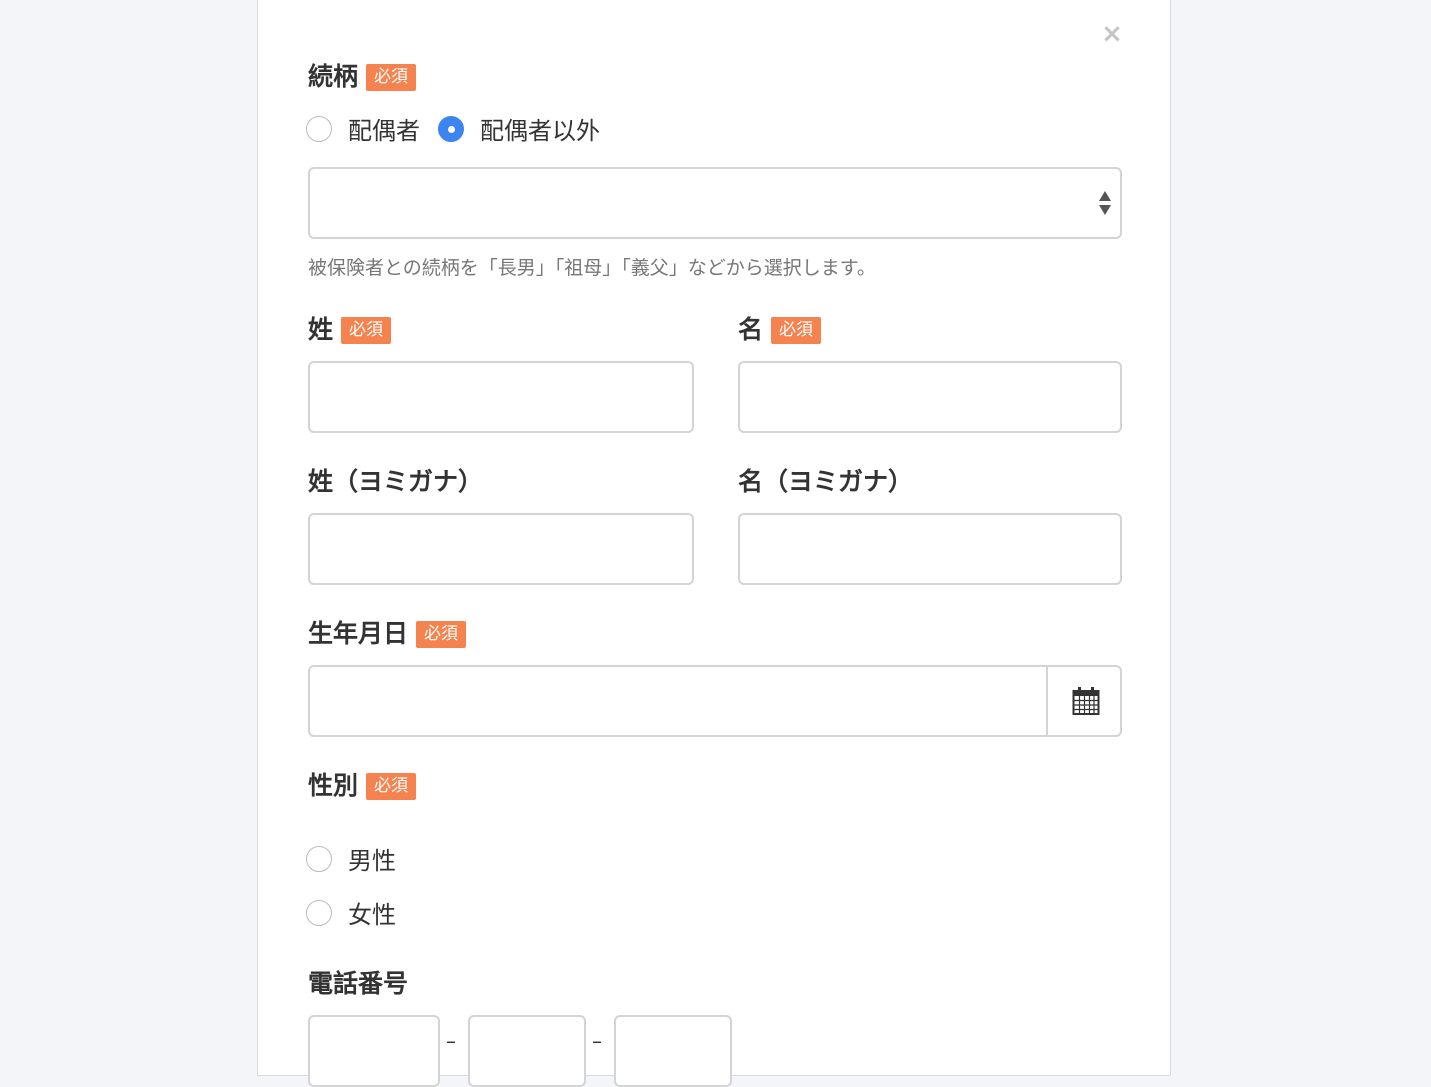 This screenshot has width=1431, height=1087. I want to click on radio-non-spouse, so click(451, 128).